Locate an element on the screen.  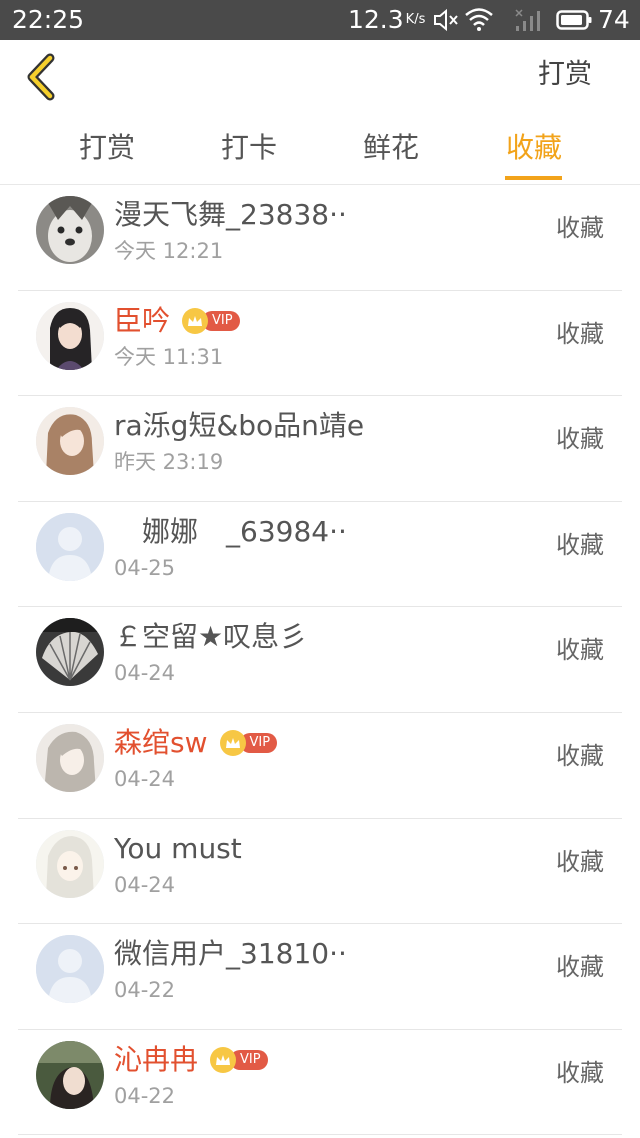
network-speed-value: 12.3 is located at coordinates (376, 19).